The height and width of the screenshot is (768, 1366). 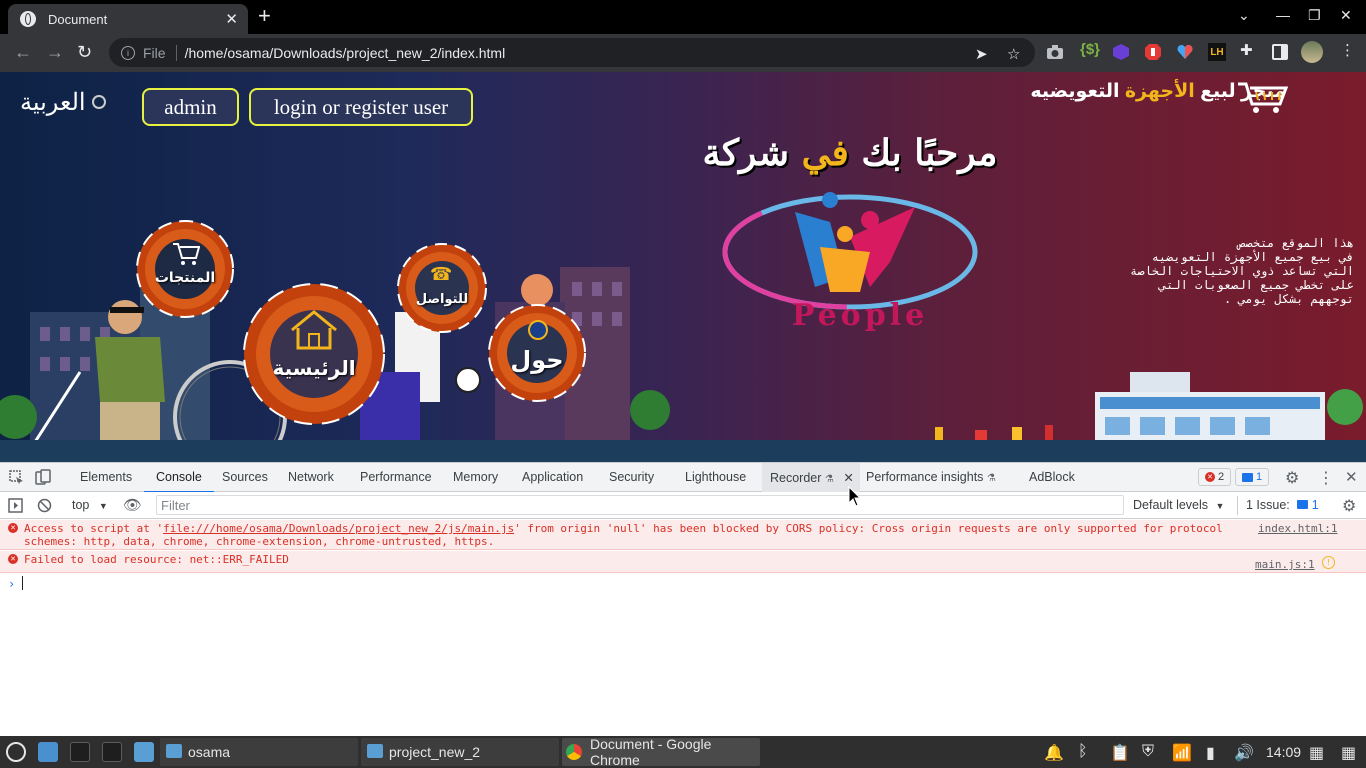 What do you see at coordinates (1328, 562) in the screenshot?
I see `lightbulb-icon: !` at bounding box center [1328, 562].